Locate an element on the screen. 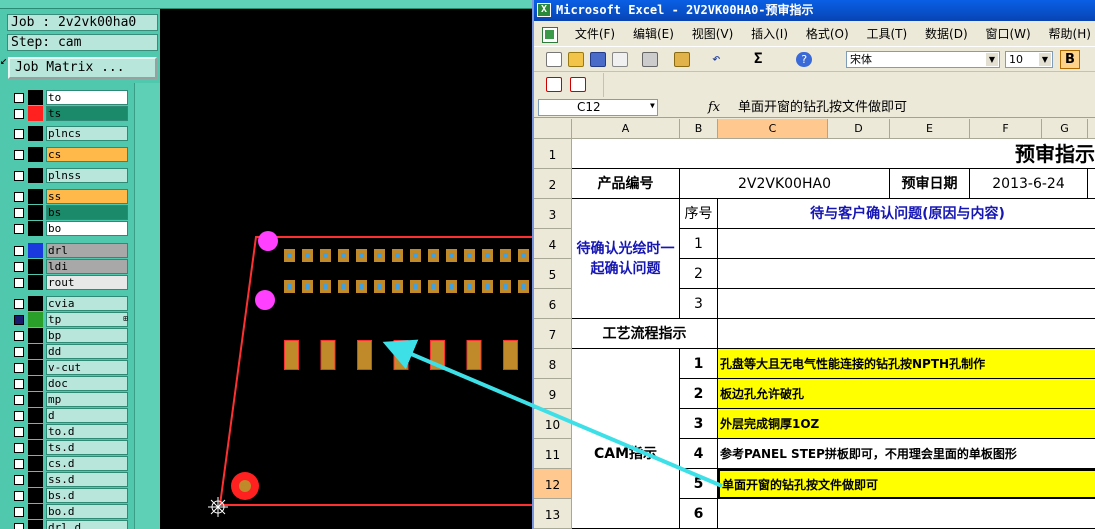 The image size is (1095, 529). layer-name: ts is located at coordinates (87, 113).